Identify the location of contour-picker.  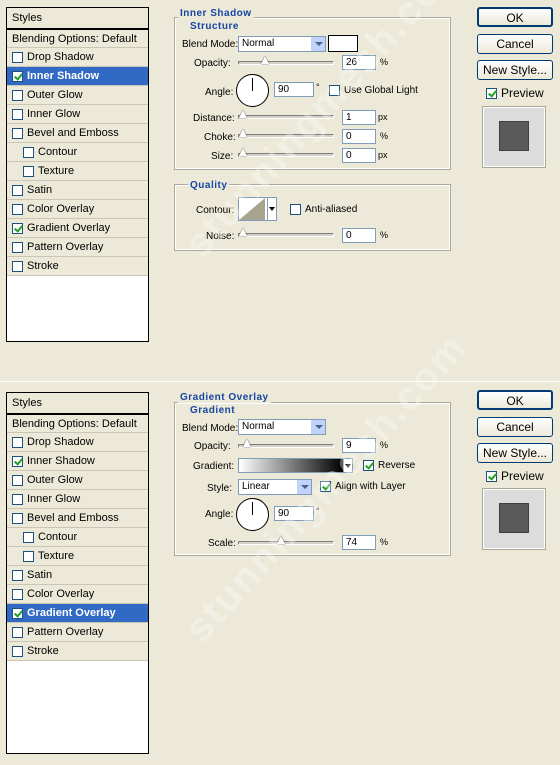
(253, 209).